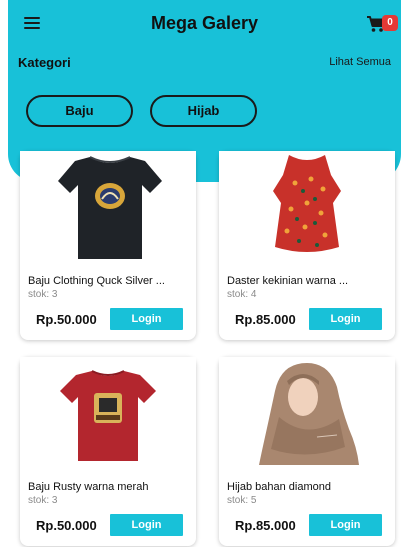  Describe the element at coordinates (390, 23) in the screenshot. I see `cart-count-badge: 0` at that location.